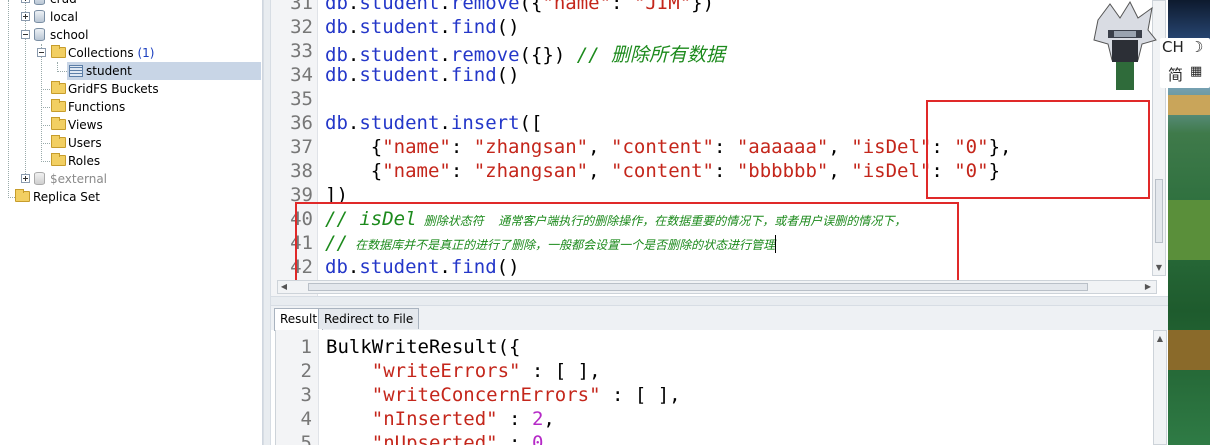 This screenshot has width=1210, height=445. Describe the element at coordinates (306, 395) in the screenshot. I see `line-number: 3` at that location.